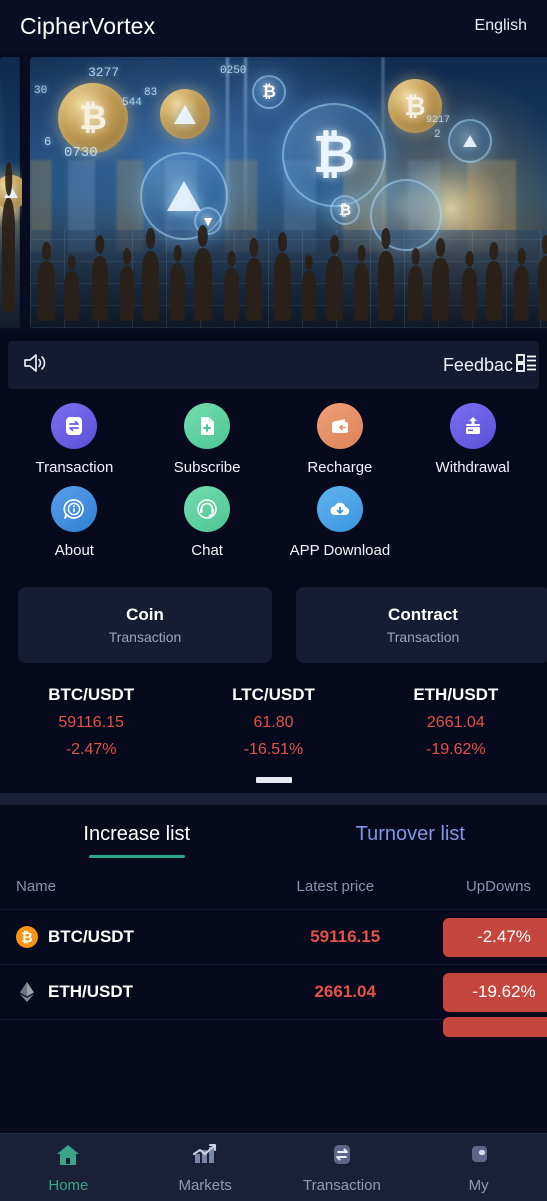  I want to click on tab-label: Turnover list, so click(410, 834).